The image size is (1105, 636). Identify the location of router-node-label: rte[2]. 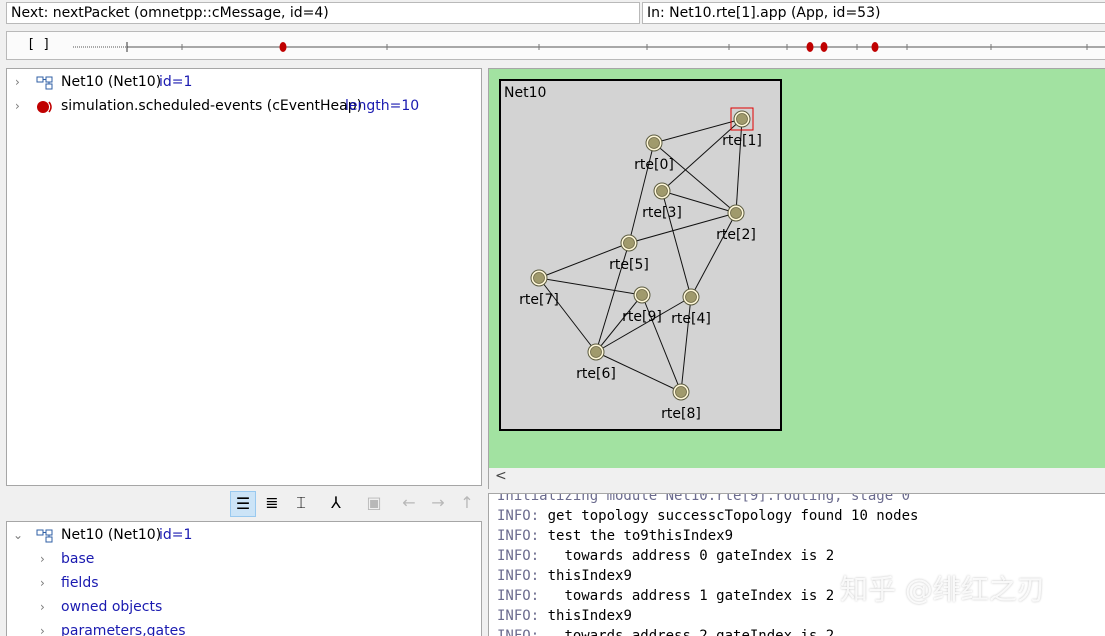
(736, 235).